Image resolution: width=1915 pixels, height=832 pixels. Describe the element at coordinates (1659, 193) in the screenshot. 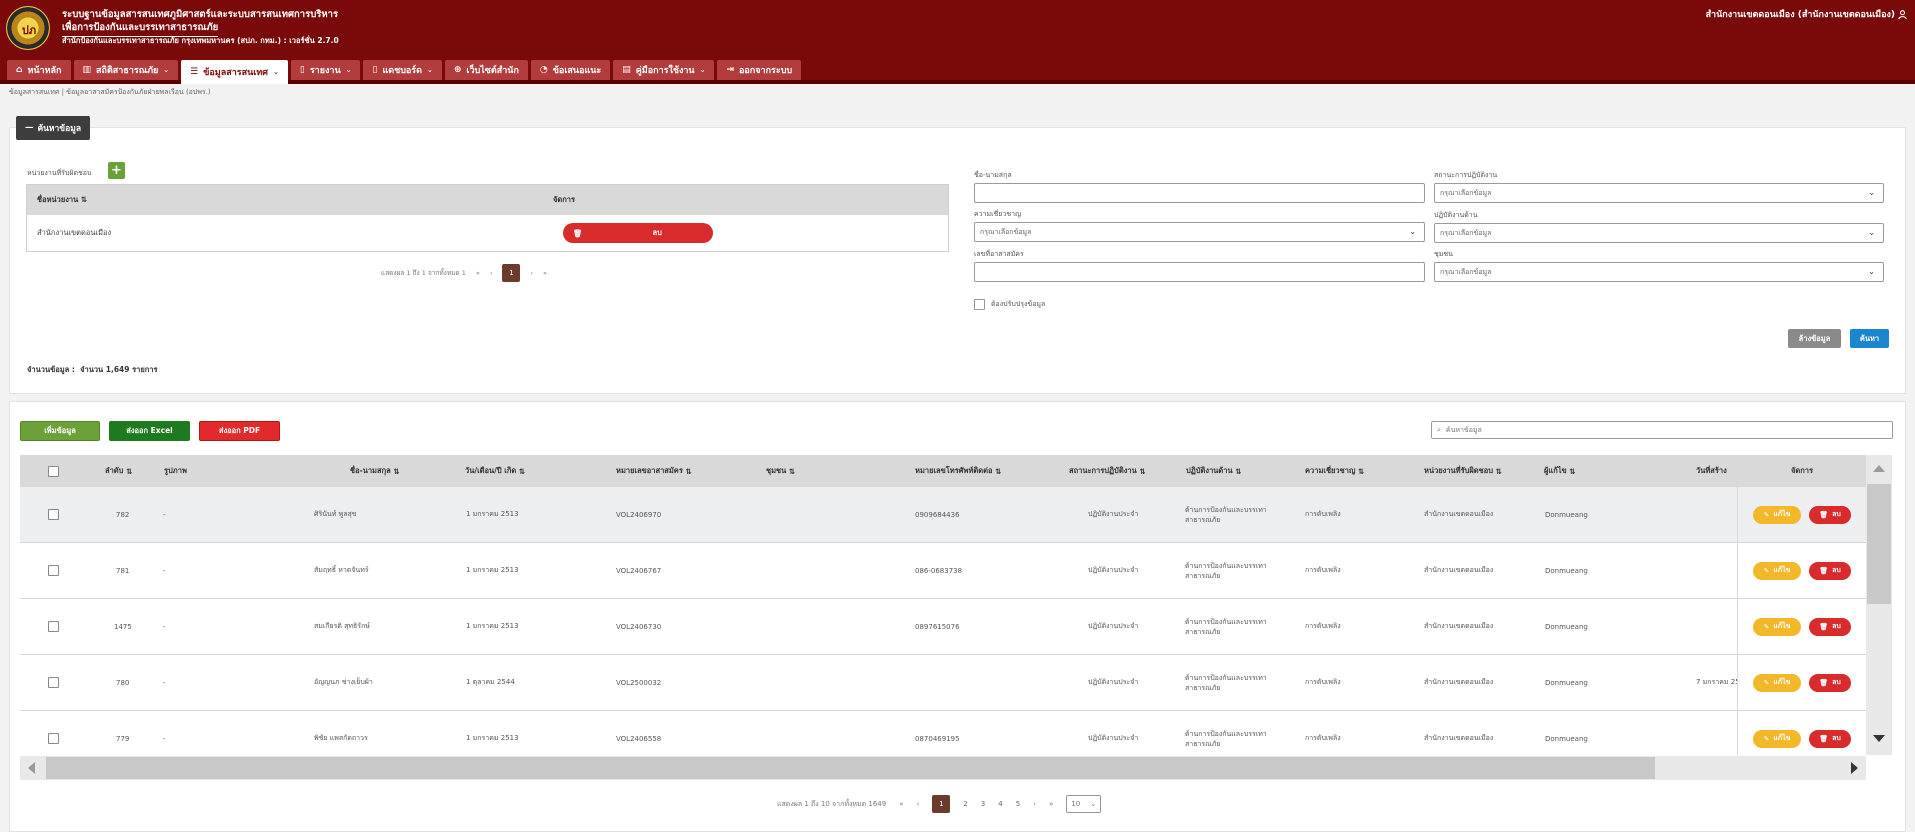

I see `status-select: กรุณาเลือกข้อมูล ⌄` at that location.